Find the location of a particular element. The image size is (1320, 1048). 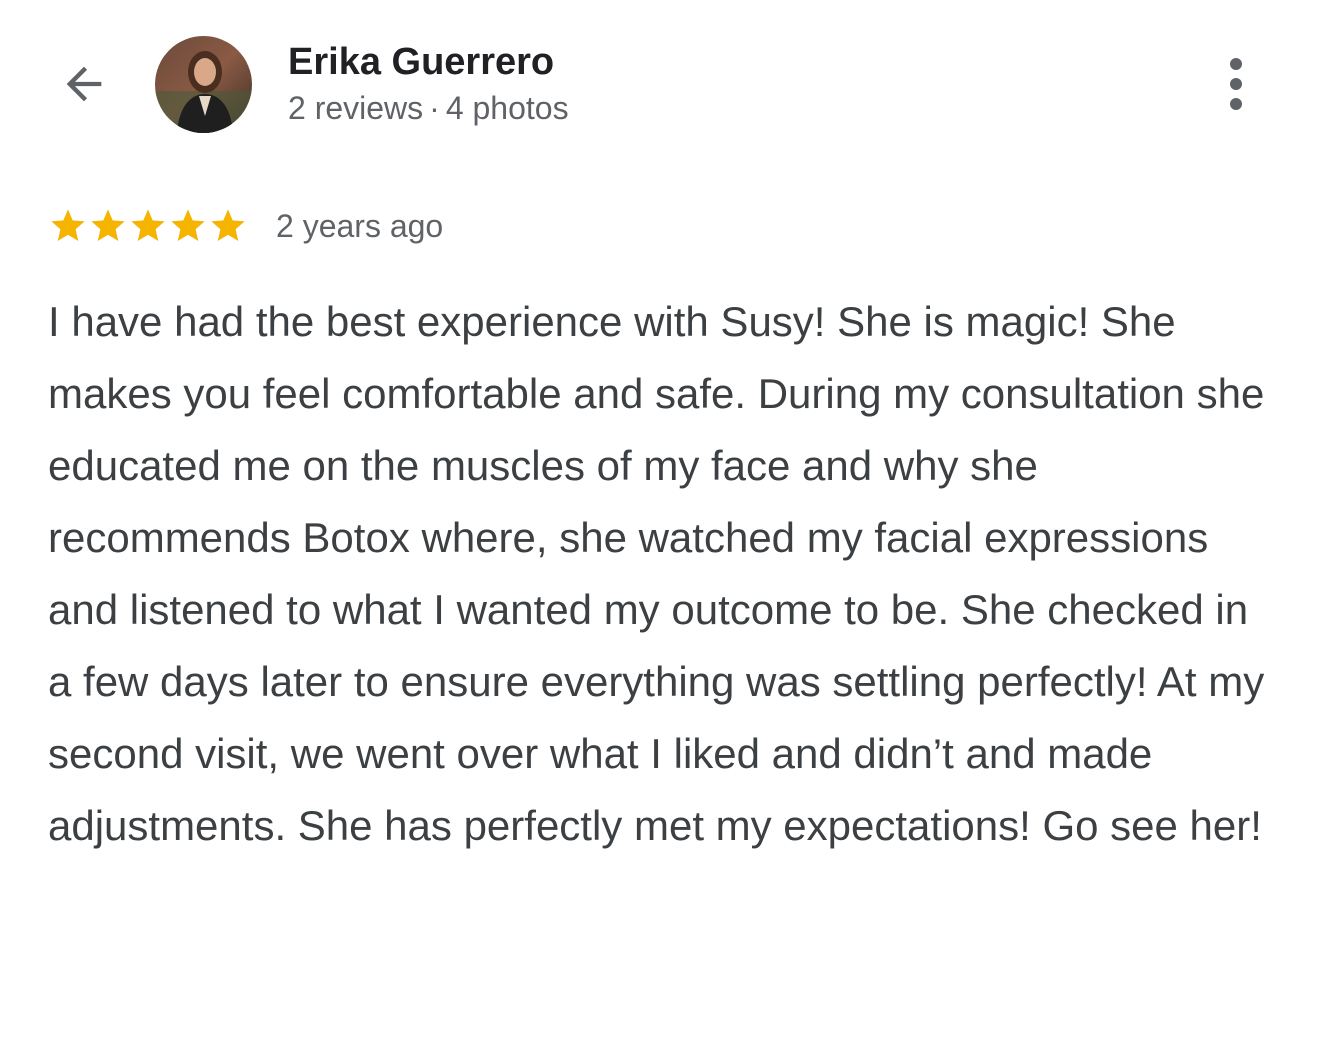

reviewer-meta: 2 reviews · 4 photos is located at coordinates (428, 108).